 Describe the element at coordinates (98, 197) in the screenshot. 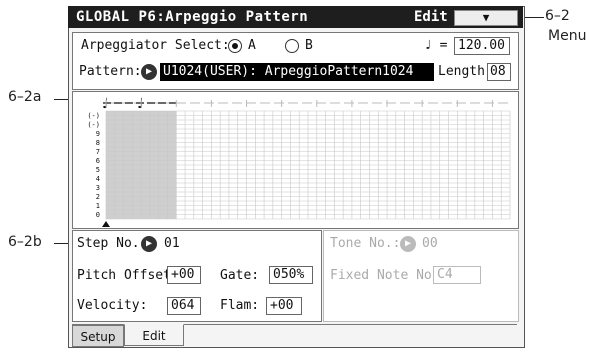

I see `y-axis-label: 2` at that location.